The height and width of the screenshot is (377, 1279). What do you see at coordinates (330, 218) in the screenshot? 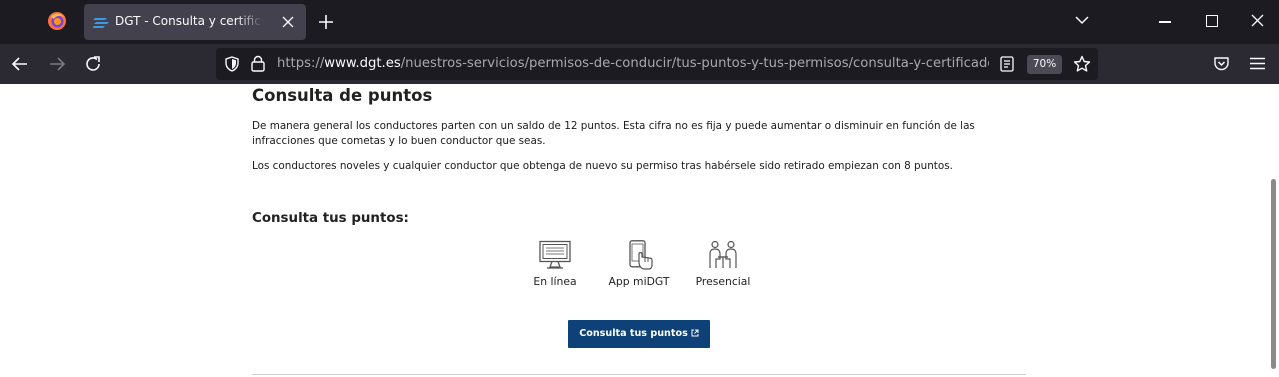
I see `consulta-title: Consulta tus puntos:` at bounding box center [330, 218].